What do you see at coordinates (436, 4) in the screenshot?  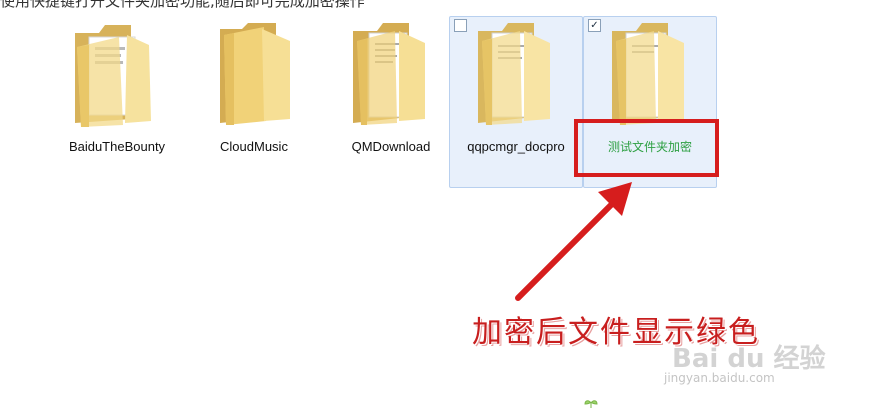 I see `cropped-instruction-text: 使用快捷键打开文件夹加密功能,随后即可完成加密操作` at bounding box center [436, 4].